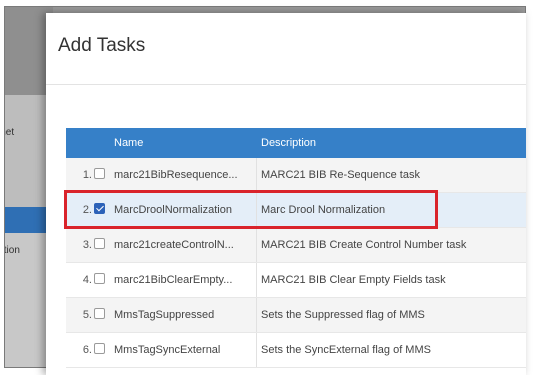 The height and width of the screenshot is (375, 533). I want to click on task-description: MARC21 BIB Re-Sequence task, so click(340, 175).